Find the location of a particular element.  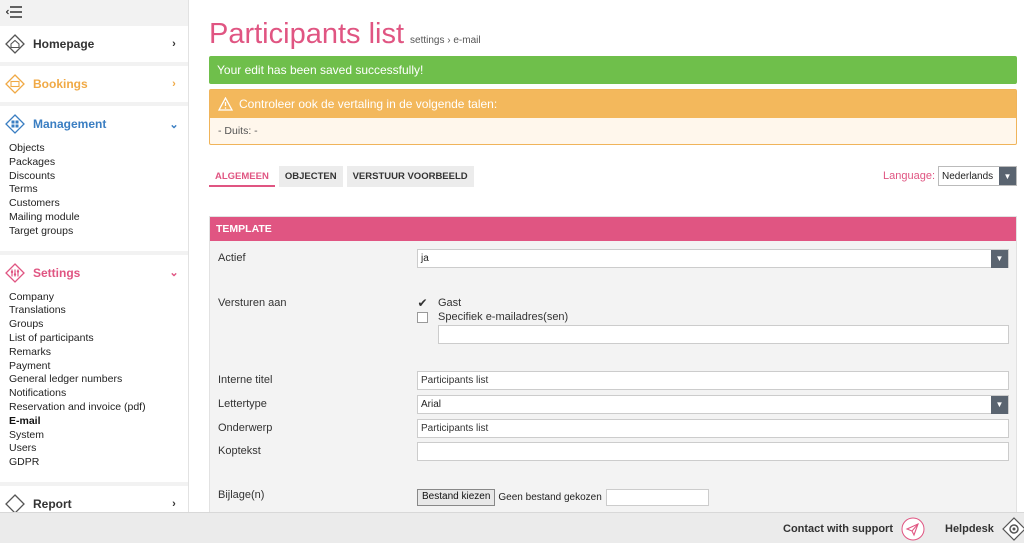

sidebar-item-mailing-module: Mailing module is located at coordinates (94, 218).